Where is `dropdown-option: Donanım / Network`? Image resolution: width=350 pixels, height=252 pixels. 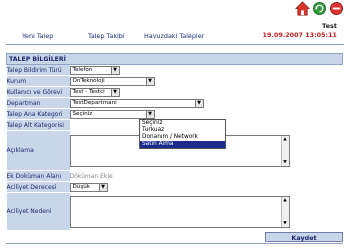 dropdown-option: Donanım / Network is located at coordinates (182, 137).